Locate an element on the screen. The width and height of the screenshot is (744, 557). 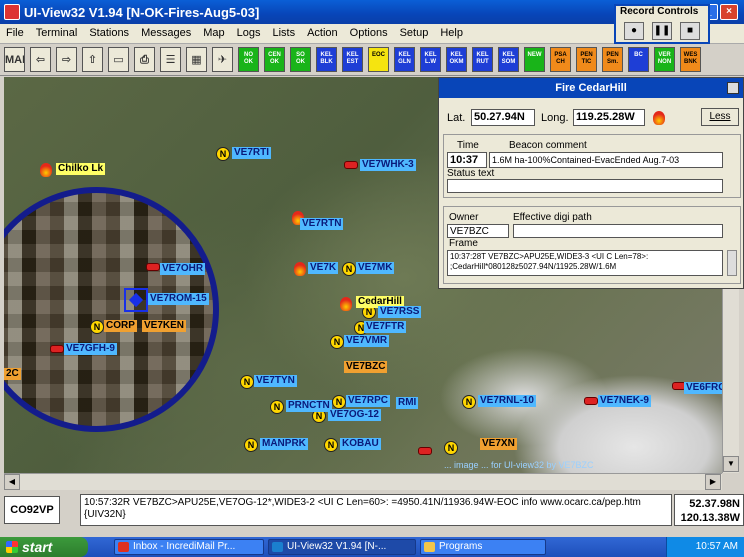
toolbar-button-21: PSA CH is located at coordinates (560, 59).